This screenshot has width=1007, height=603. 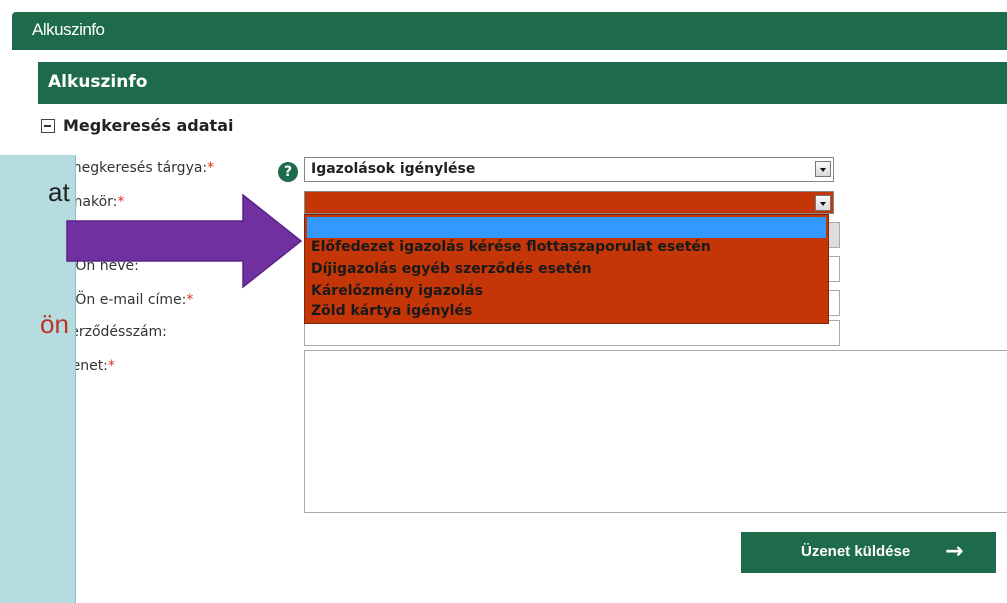 What do you see at coordinates (856, 551) in the screenshot?
I see `send-button-label: Üzenet küldése` at bounding box center [856, 551].